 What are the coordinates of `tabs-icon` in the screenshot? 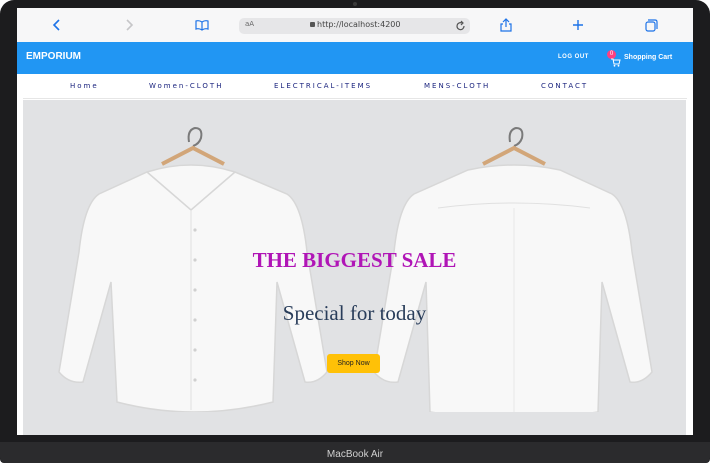 It's located at (651, 25).